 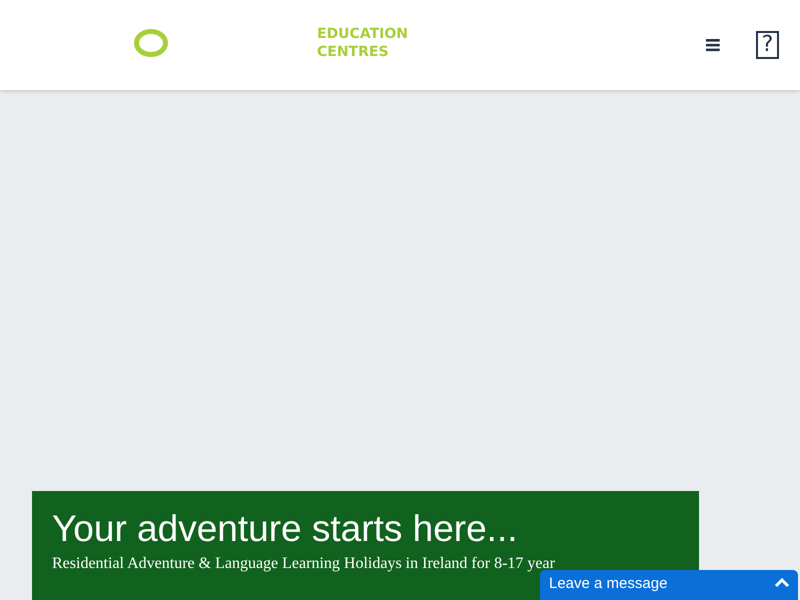 I want to click on hero-subtitle: Residential Adventure & Language Learning Holidays in Ireland for 8-17 year, so click(x=304, y=564).